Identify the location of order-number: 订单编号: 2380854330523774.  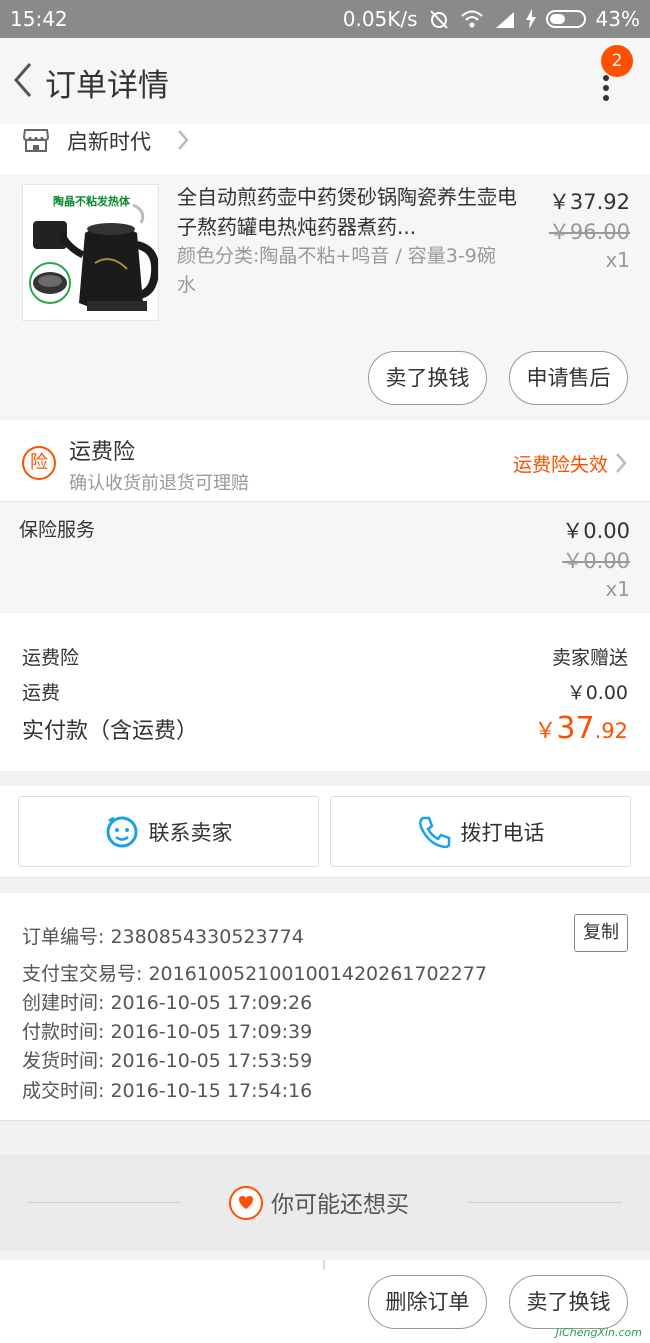
(163, 937).